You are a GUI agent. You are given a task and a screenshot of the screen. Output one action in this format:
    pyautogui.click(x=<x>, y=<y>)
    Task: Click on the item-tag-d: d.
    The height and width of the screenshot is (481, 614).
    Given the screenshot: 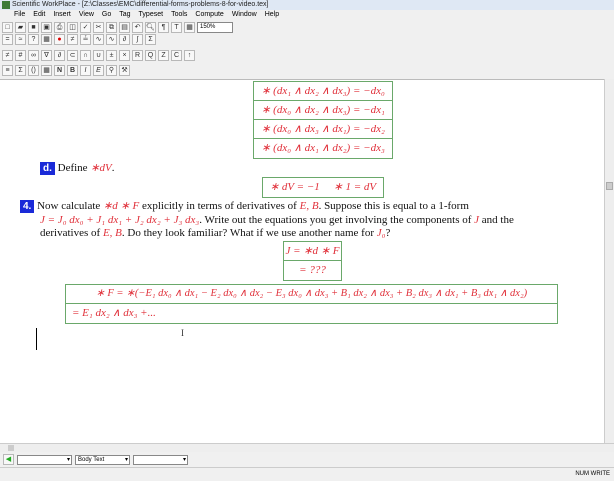 What is the action you would take?
    pyautogui.click(x=47, y=168)
    